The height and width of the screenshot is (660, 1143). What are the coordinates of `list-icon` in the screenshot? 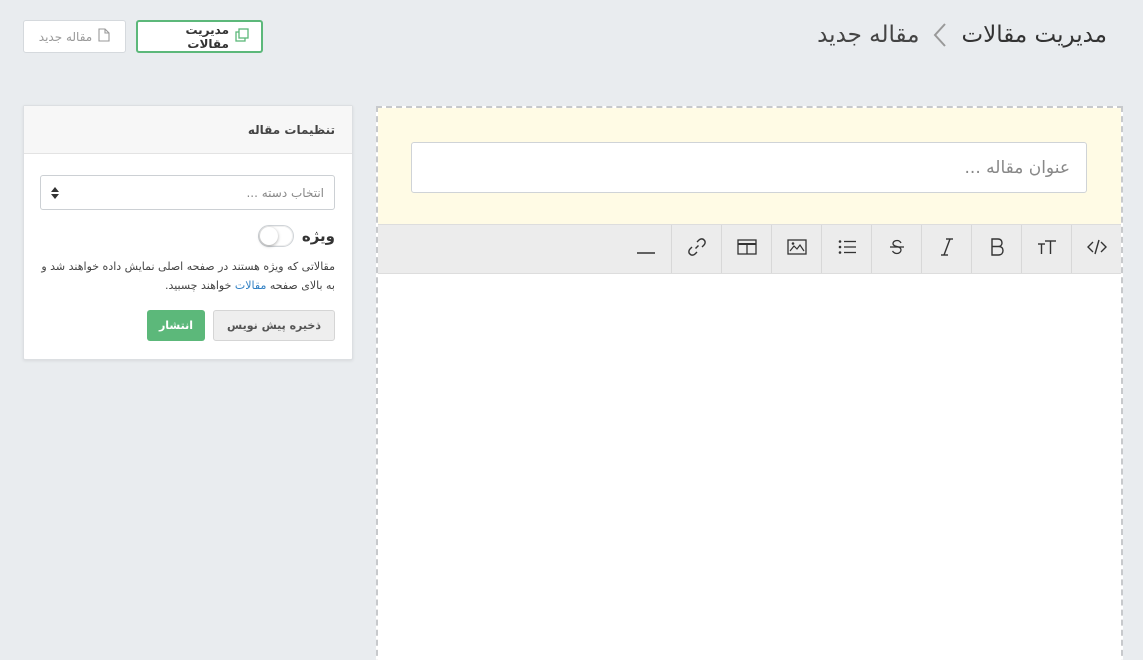 It's located at (847, 249).